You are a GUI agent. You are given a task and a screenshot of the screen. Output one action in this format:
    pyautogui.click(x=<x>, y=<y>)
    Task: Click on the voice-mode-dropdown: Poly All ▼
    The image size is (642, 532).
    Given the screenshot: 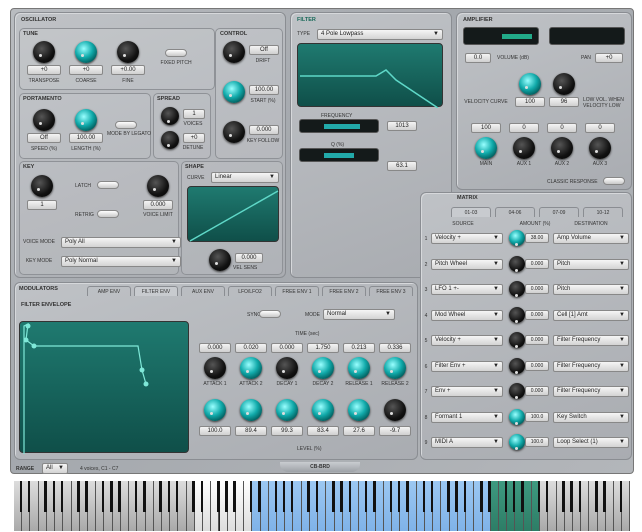 What is the action you would take?
    pyautogui.click(x=121, y=242)
    